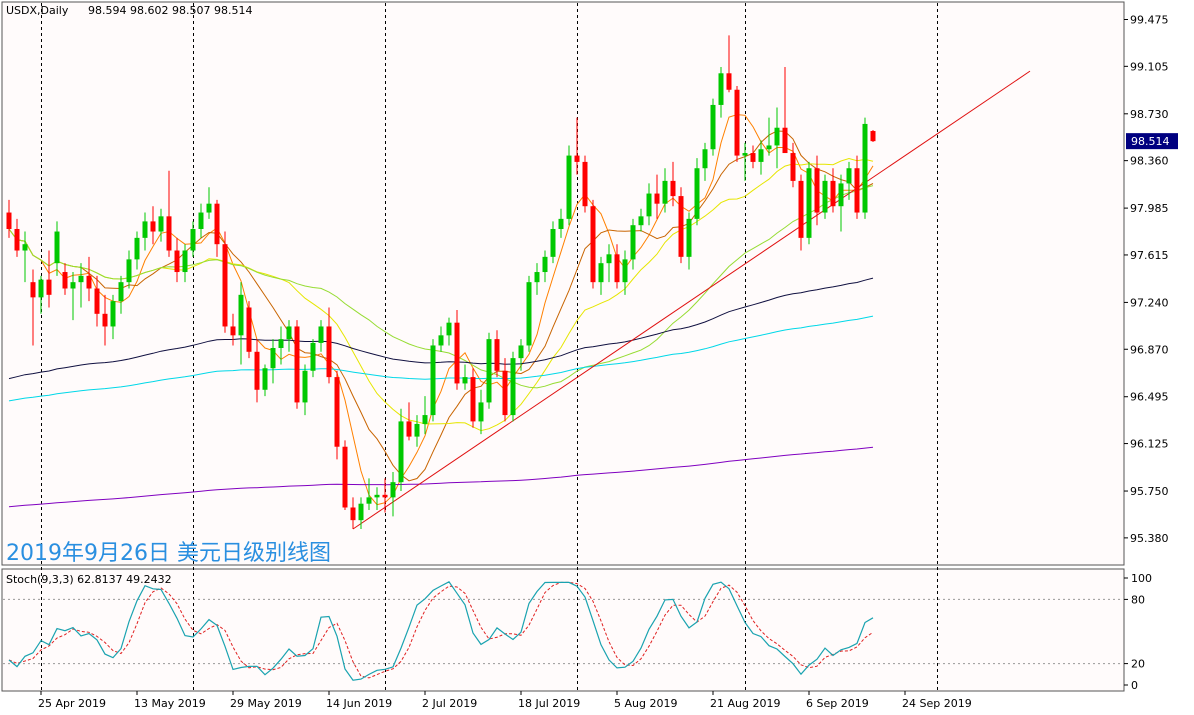  What do you see at coordinates (1149, 255) in the screenshot?
I see `price-tick-label: 97.615` at bounding box center [1149, 255].